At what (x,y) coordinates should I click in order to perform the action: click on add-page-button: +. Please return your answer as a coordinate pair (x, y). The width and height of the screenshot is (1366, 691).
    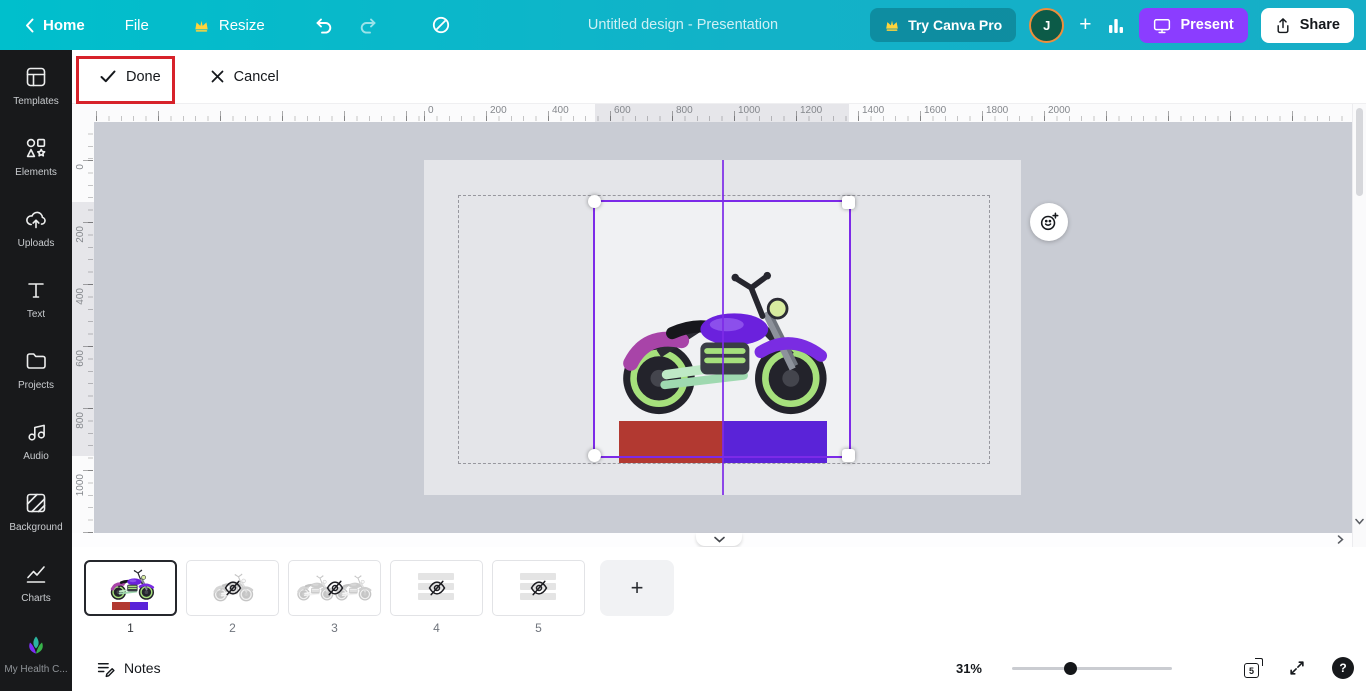
    Looking at the image, I should click on (637, 588).